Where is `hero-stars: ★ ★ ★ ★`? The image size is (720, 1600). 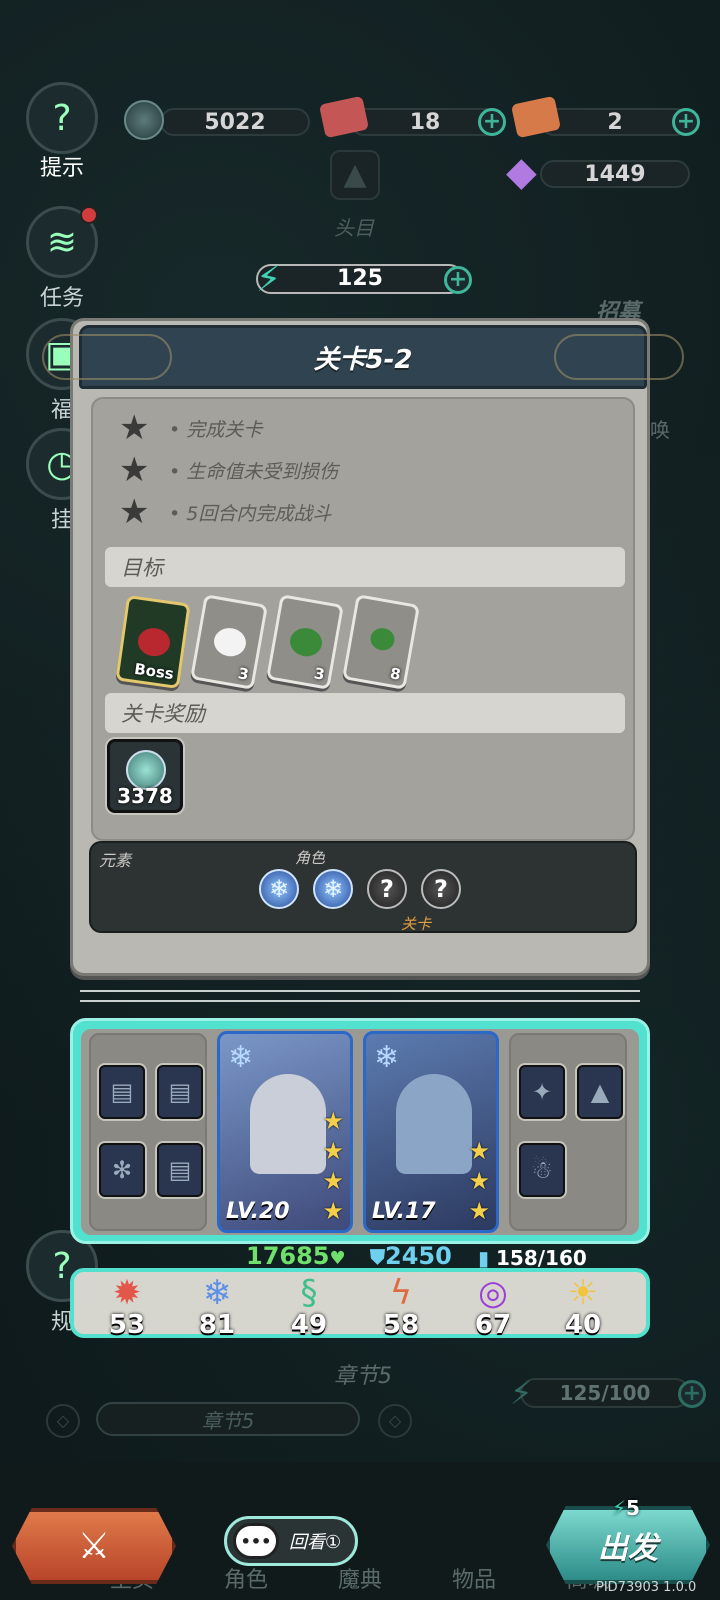
hero-stars: ★ ★ ★ ★ is located at coordinates (333, 1166).